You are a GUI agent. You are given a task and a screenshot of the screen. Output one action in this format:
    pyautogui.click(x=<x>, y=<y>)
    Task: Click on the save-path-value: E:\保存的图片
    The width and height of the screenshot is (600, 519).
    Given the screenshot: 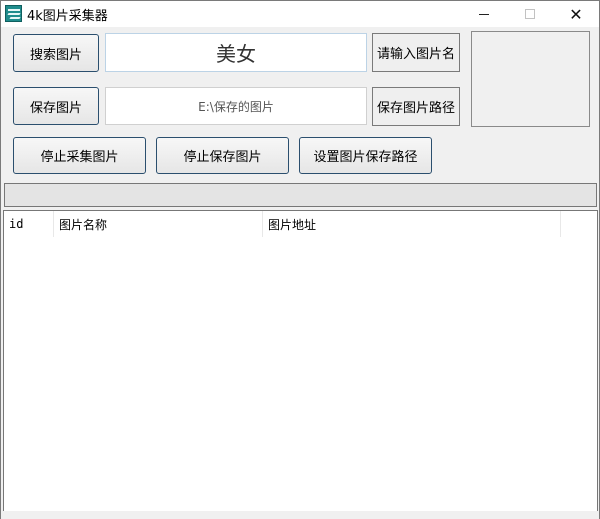 What is the action you would take?
    pyautogui.click(x=236, y=106)
    